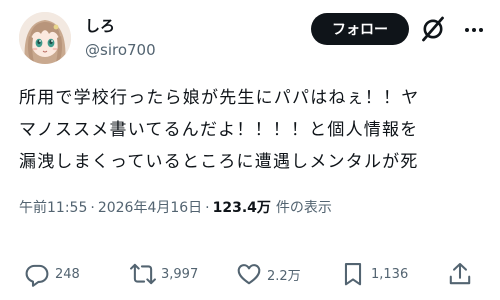 The width and height of the screenshot is (500, 300). Describe the element at coordinates (284, 276) in the screenshot. I see `like-count: 2.2万` at that location.